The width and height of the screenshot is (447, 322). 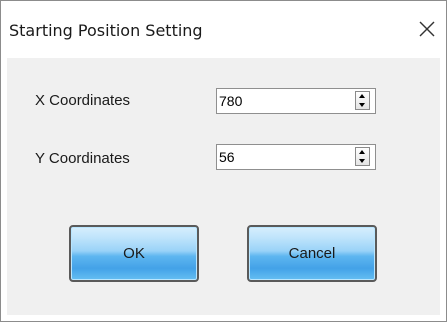 What do you see at coordinates (83, 100) in the screenshot?
I see `x-coordinates-label: X Coordinates` at bounding box center [83, 100].